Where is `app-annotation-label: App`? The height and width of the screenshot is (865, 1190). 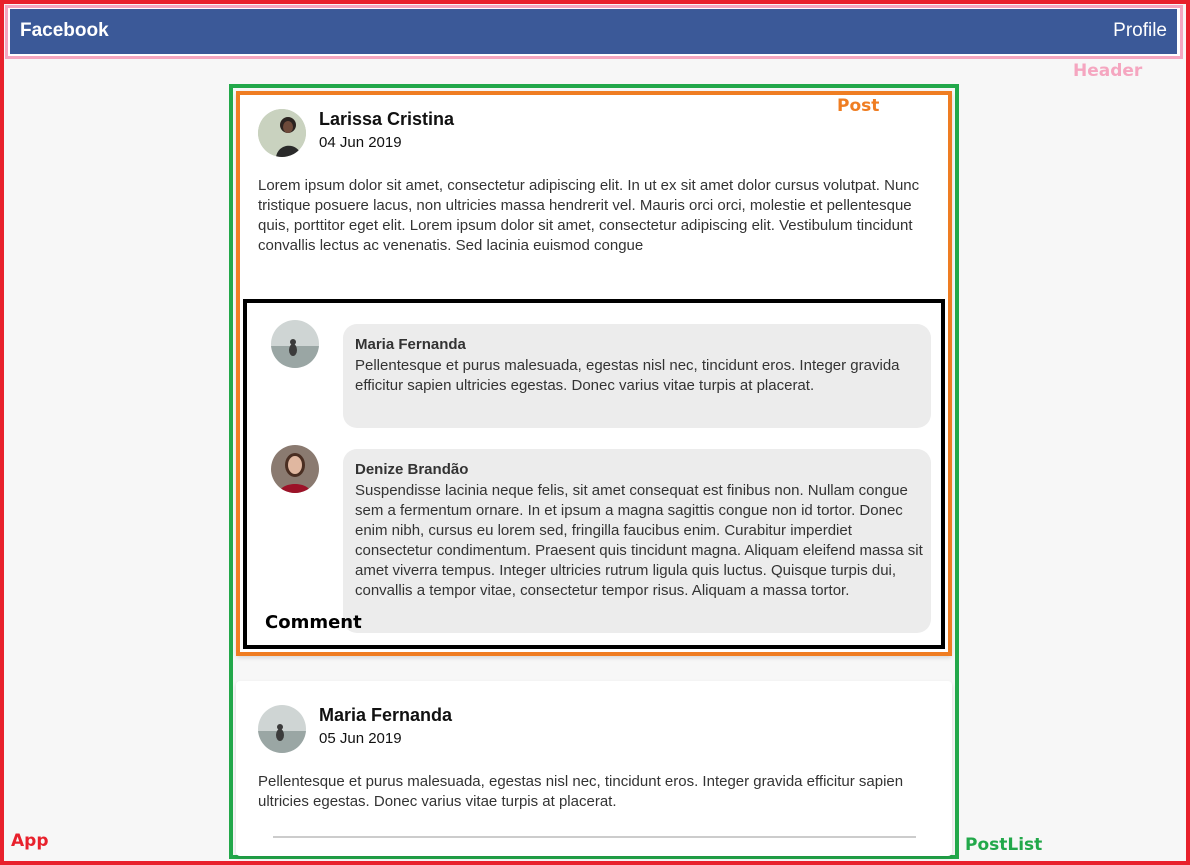 app-annotation-label: App is located at coordinates (30, 841).